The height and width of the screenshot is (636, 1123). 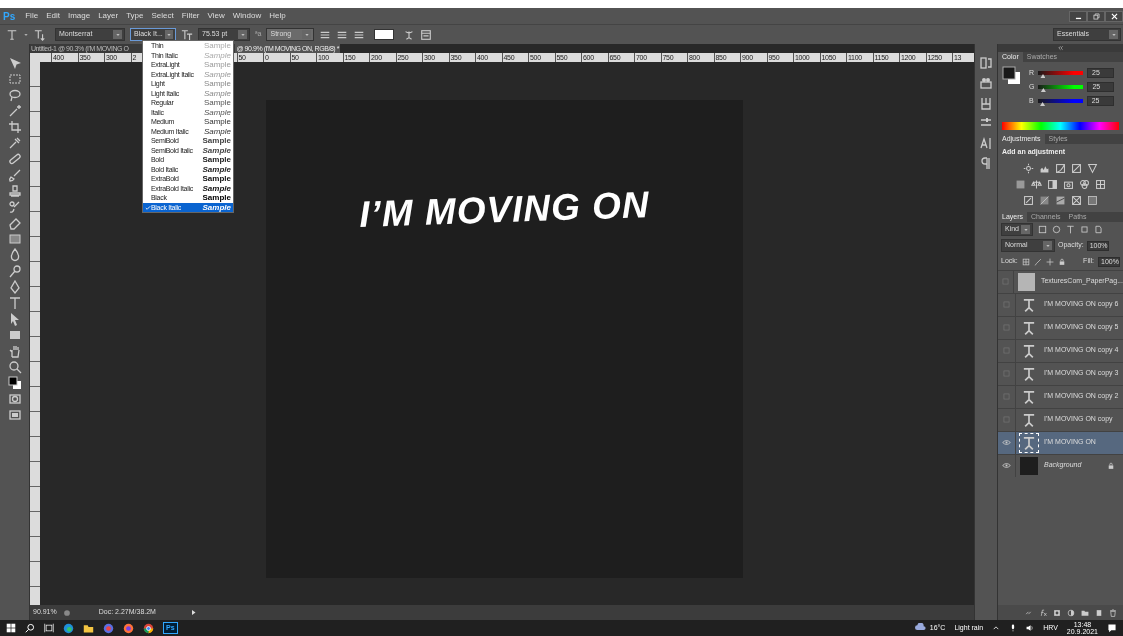 What do you see at coordinates (14, 191) in the screenshot?
I see `stamp-icon` at bounding box center [14, 191].